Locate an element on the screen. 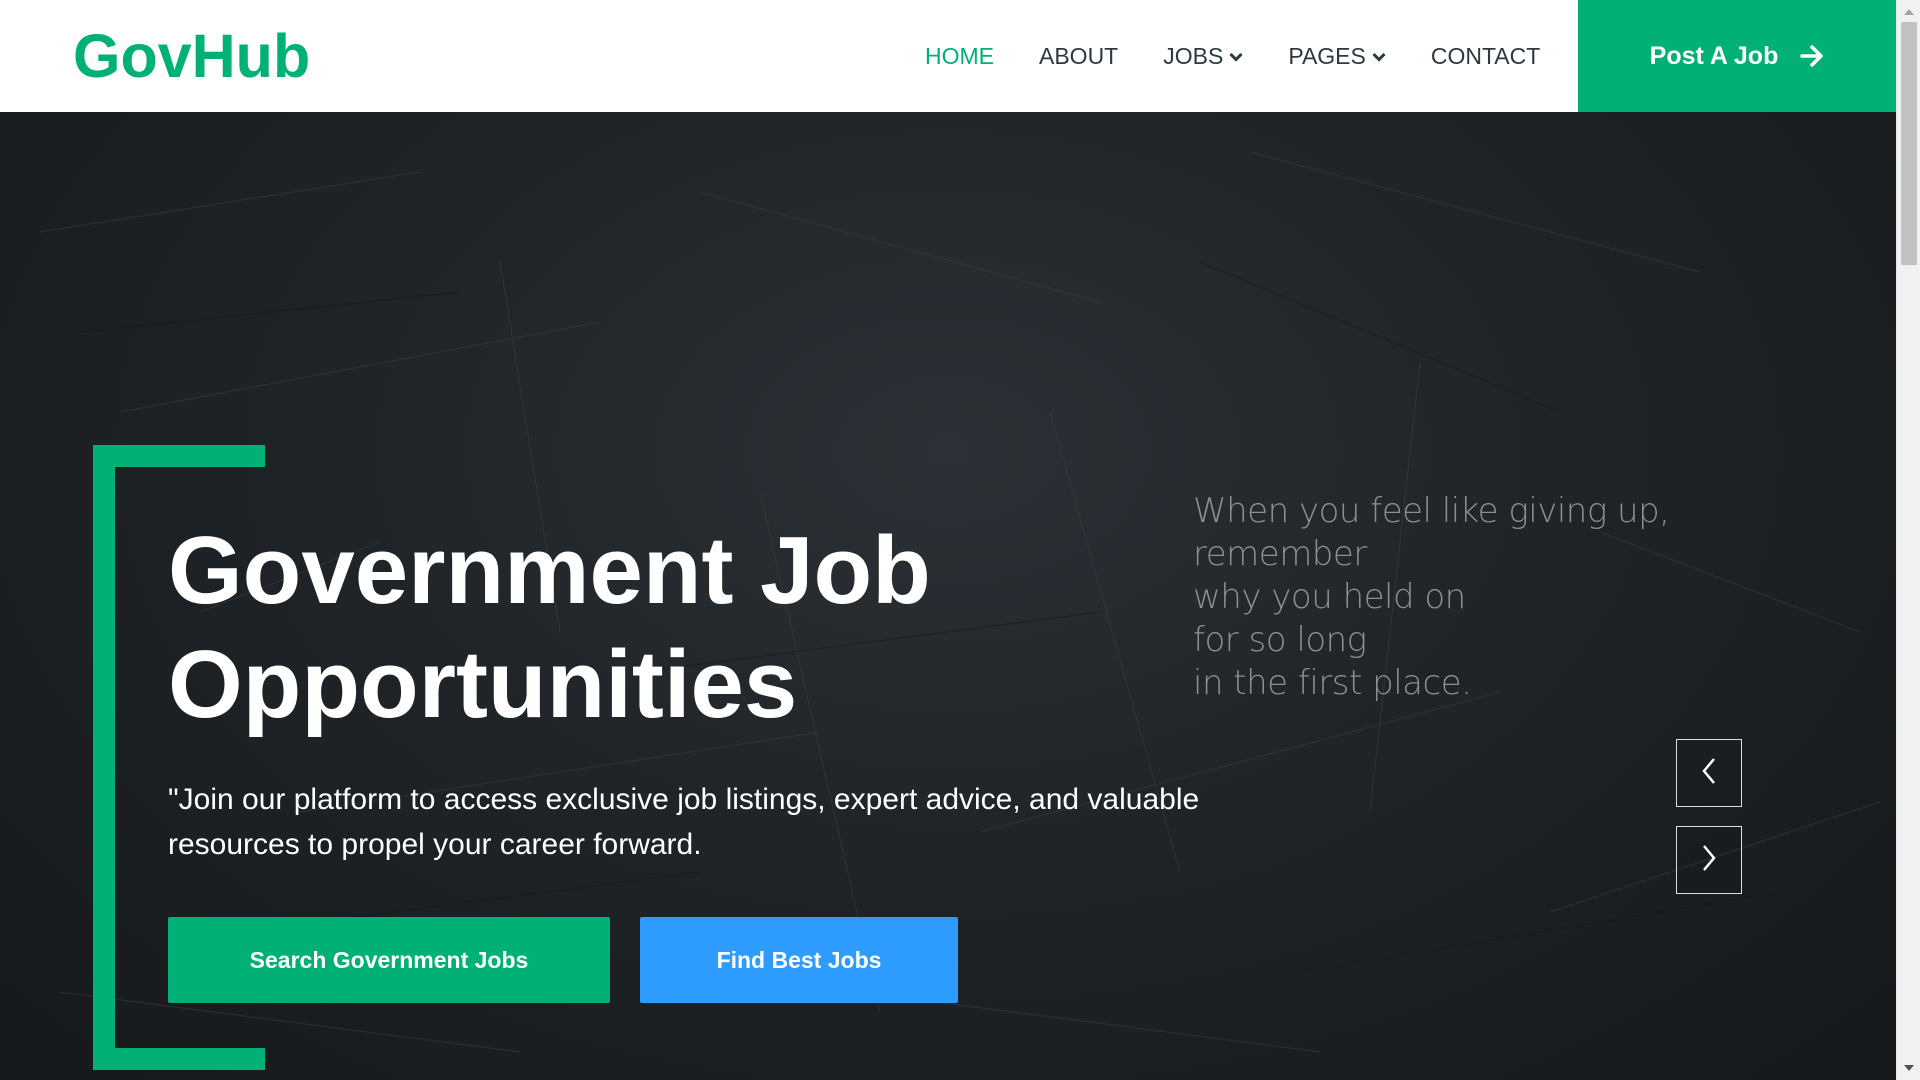 This screenshot has width=1920, height=1080. nav-item-label: HOME is located at coordinates (959, 55).